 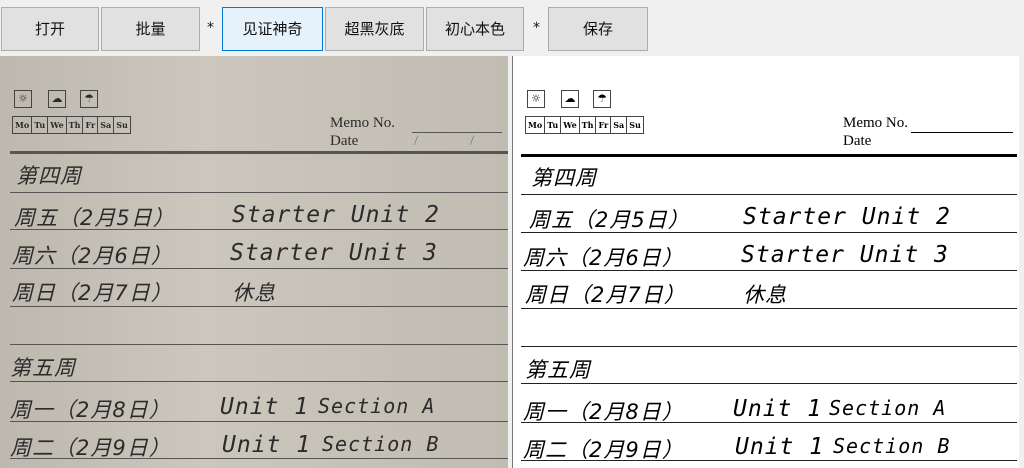 What do you see at coordinates (272, 29) in the screenshot?
I see `witness-magic-button: 见证神奇` at bounding box center [272, 29].